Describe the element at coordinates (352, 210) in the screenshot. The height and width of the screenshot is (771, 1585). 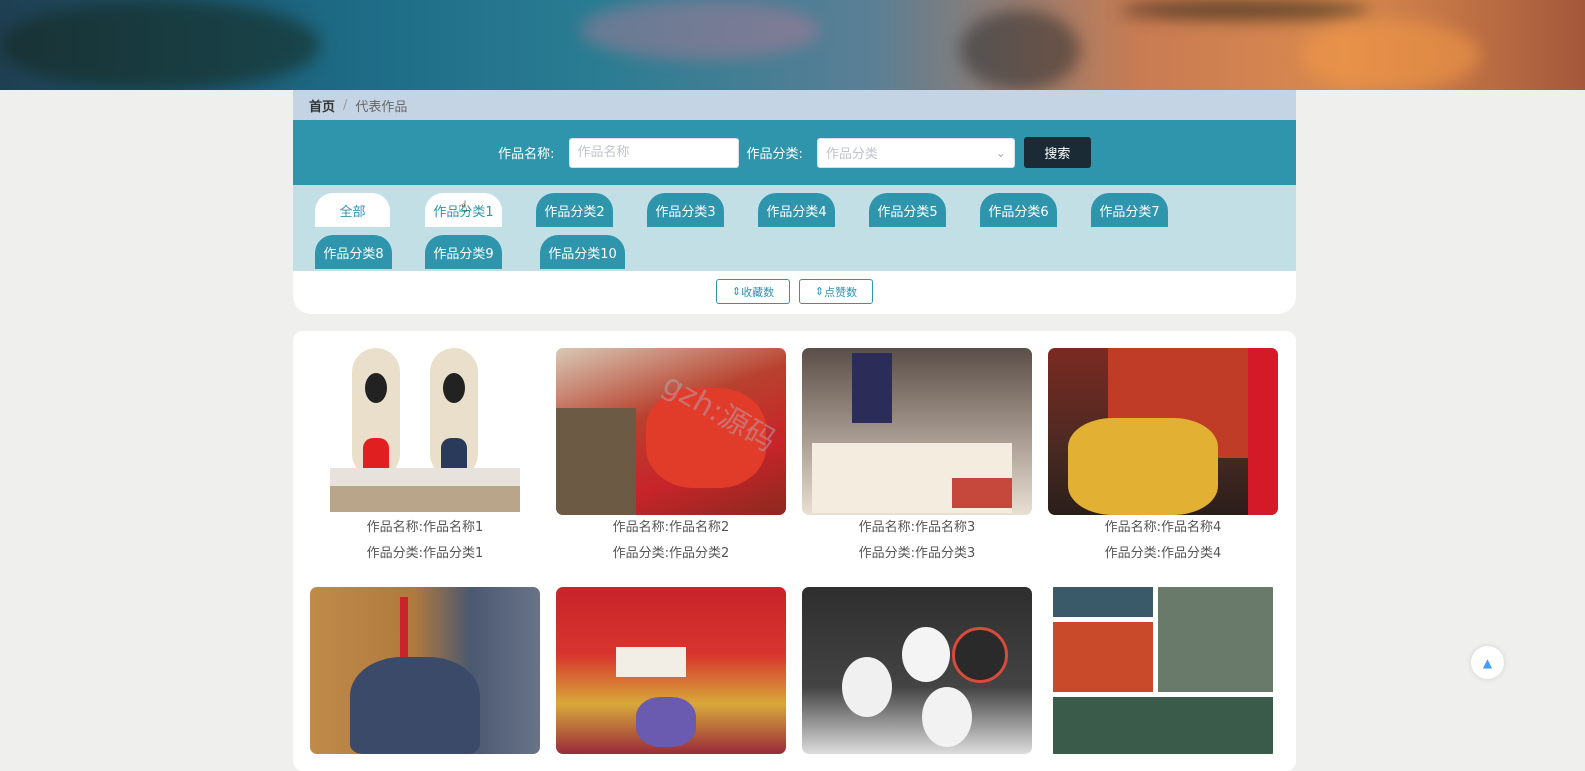
I see `category-tab-all: 全部` at that location.